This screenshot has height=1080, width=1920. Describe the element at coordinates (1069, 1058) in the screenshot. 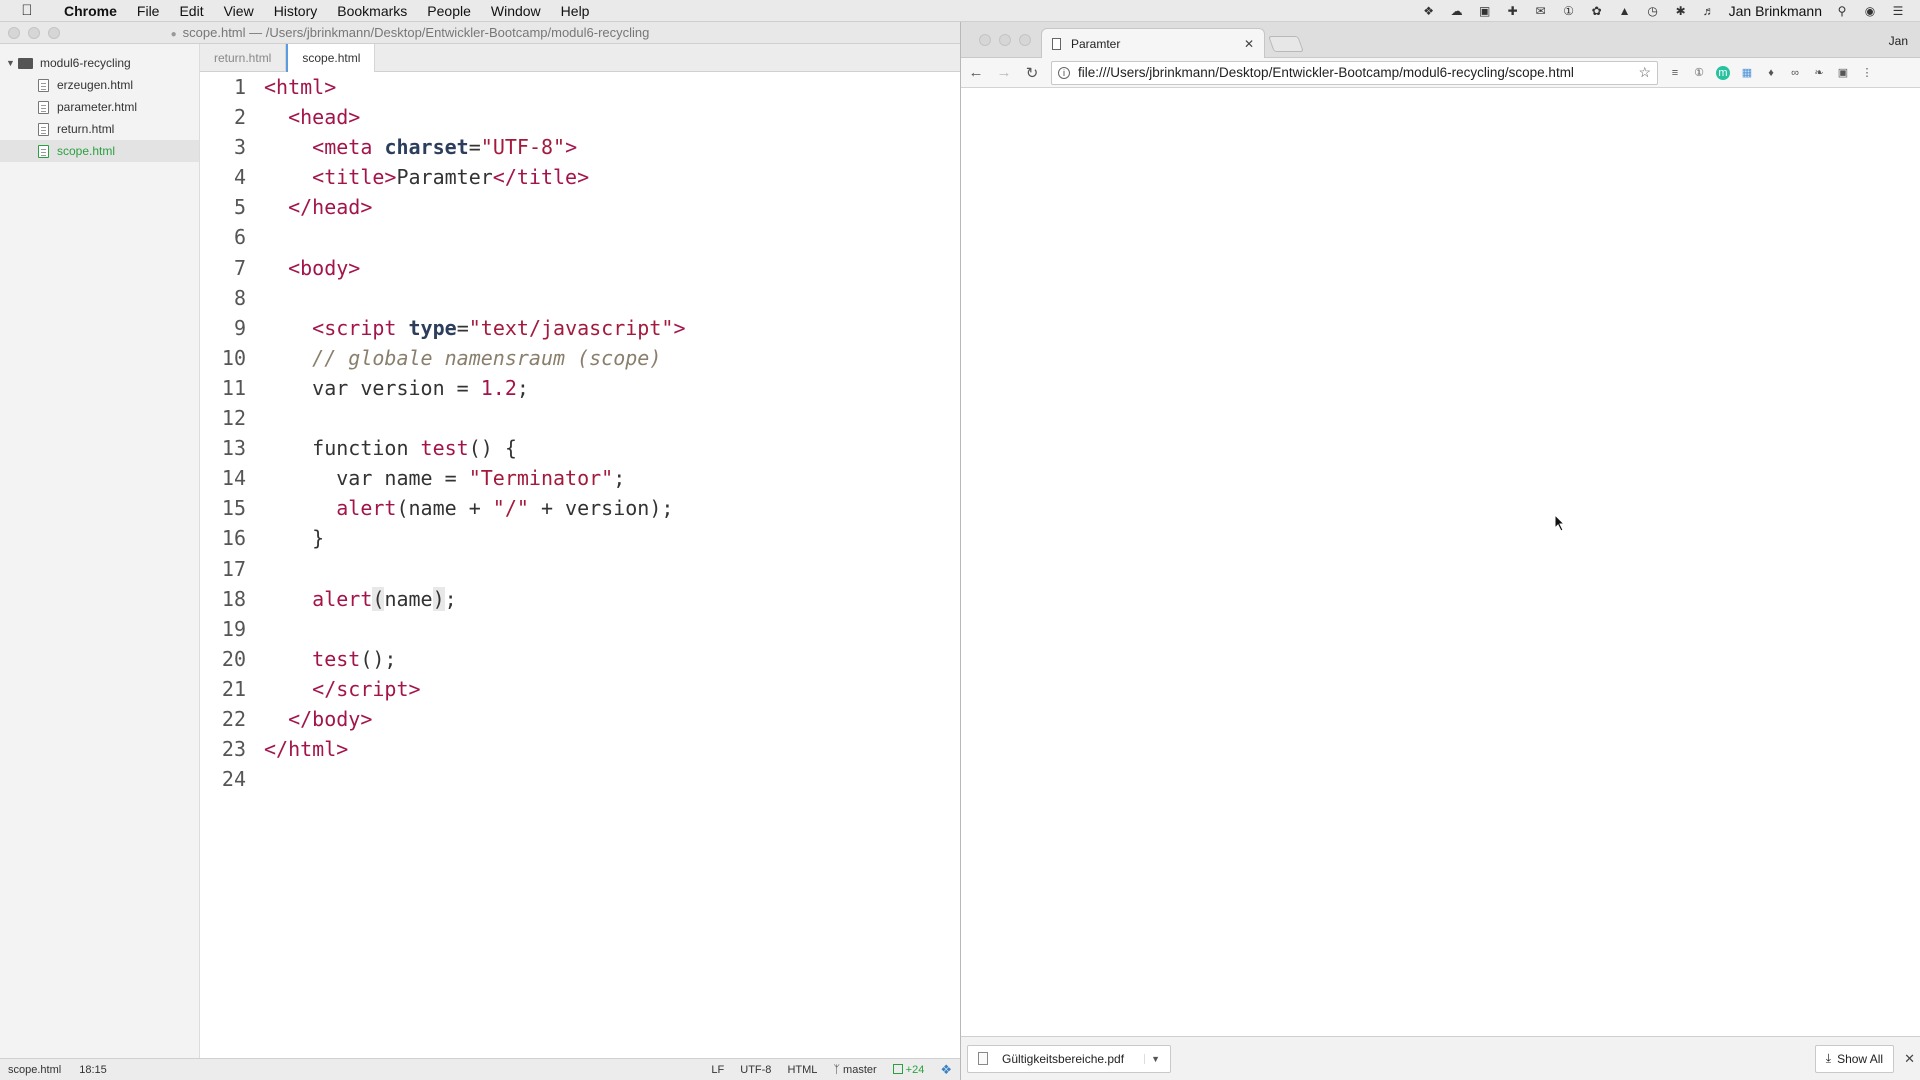

I see `download-item: Gültigkeitsbereiche.pdf ▼` at that location.